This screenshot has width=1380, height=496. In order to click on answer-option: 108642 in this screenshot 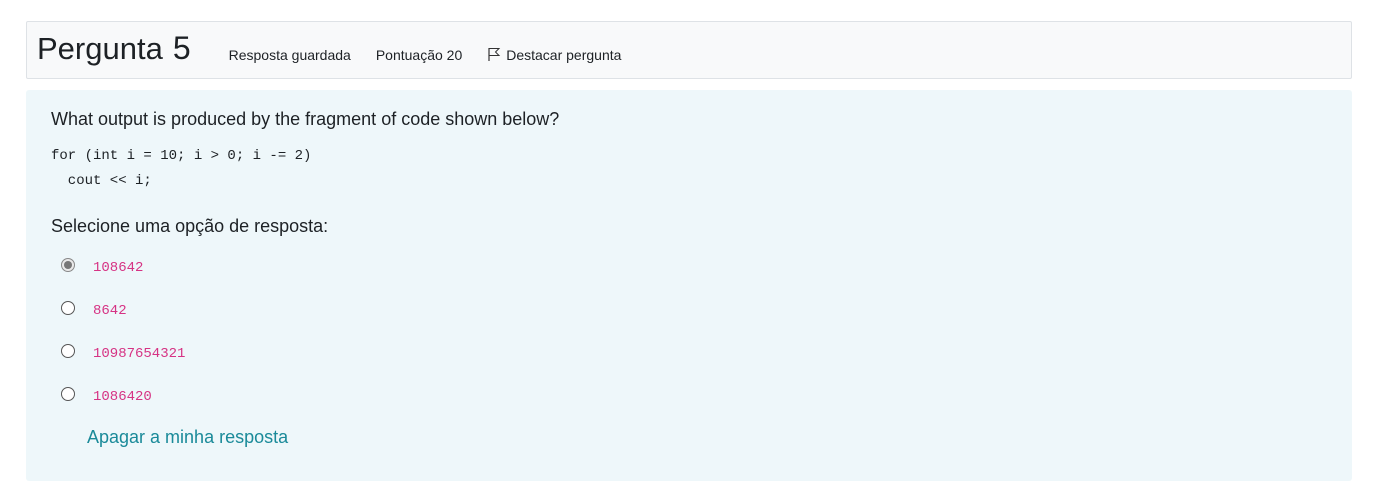, I will do `click(689, 266)`.